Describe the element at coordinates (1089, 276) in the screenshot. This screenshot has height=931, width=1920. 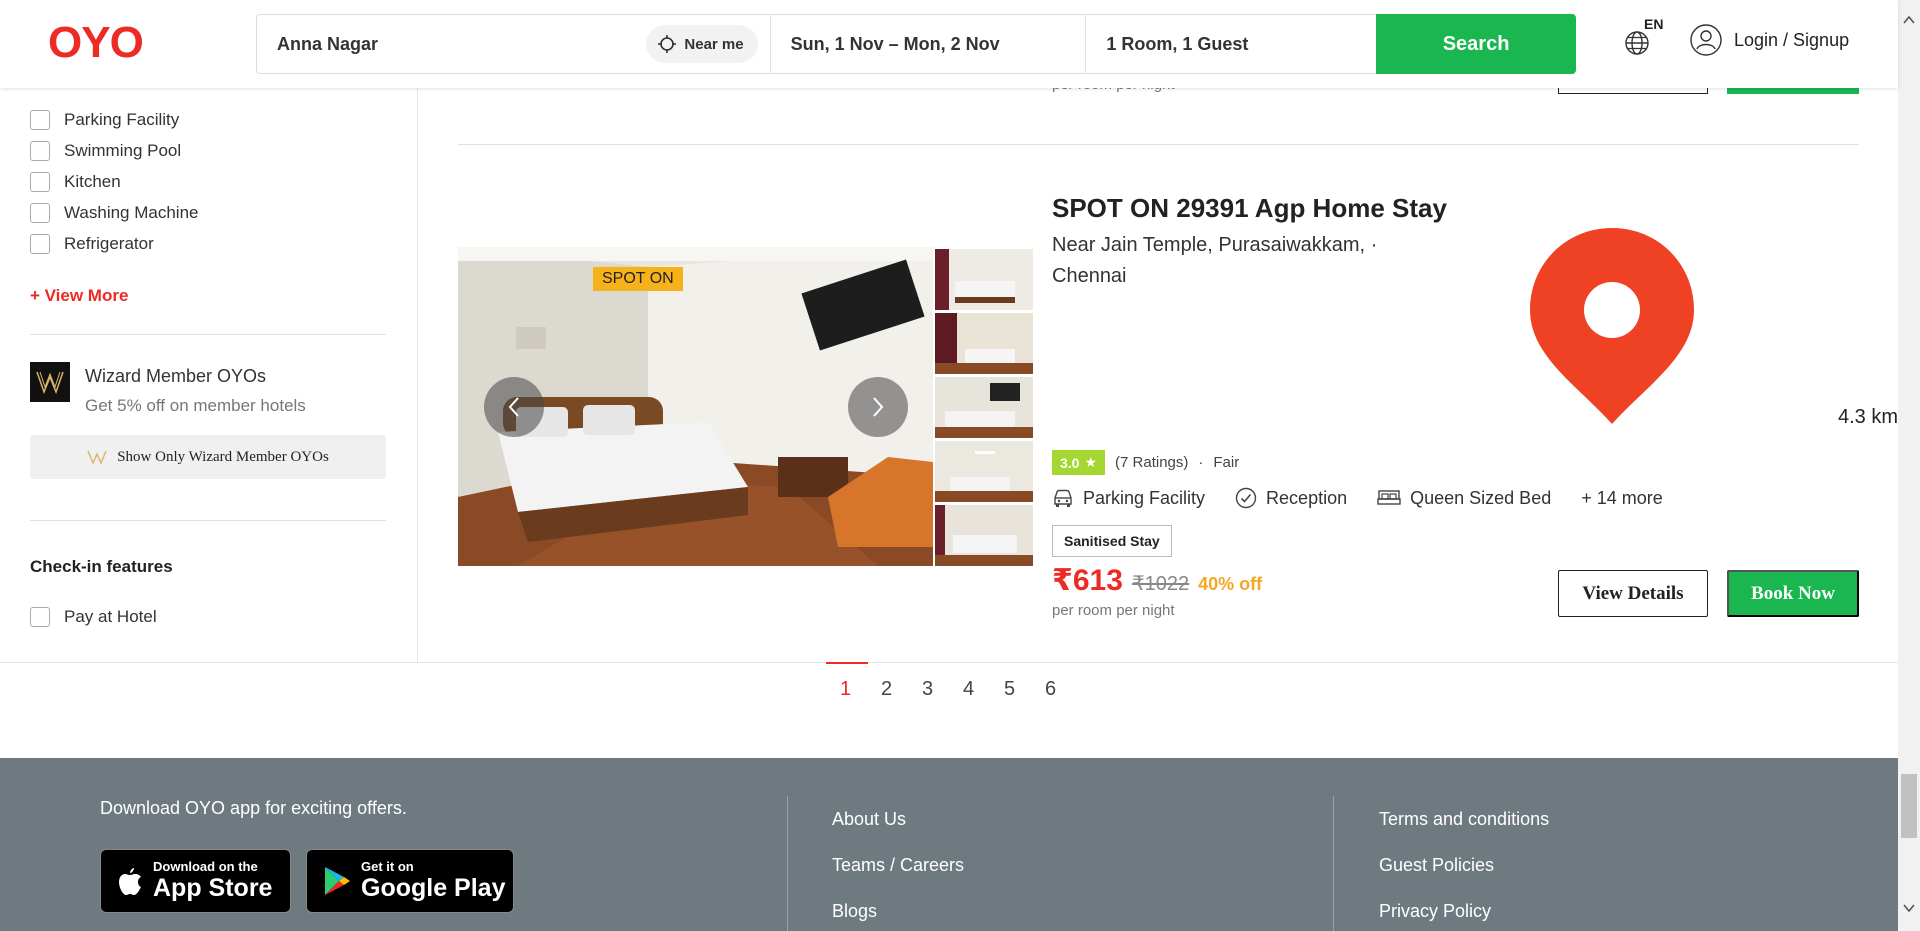
I see `address-line: Chennai` at that location.